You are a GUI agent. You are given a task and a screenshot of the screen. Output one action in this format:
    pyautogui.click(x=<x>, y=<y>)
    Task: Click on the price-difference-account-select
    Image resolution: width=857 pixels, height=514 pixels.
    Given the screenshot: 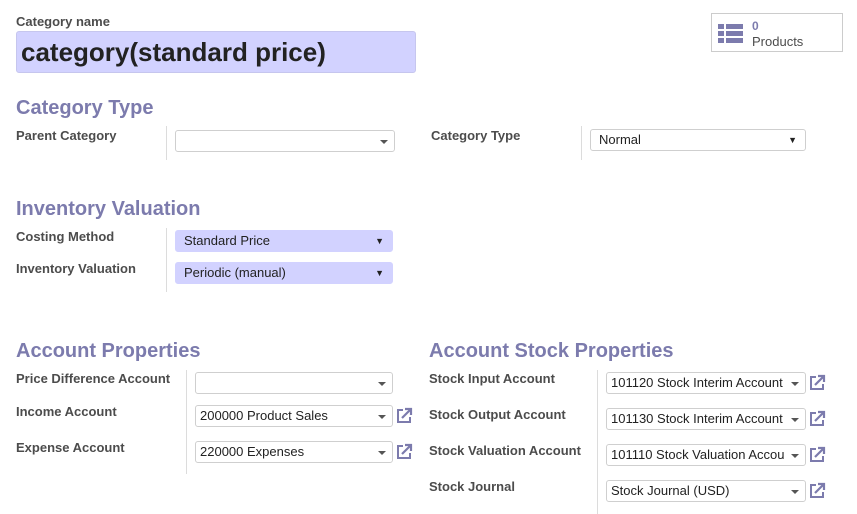 What is the action you would take?
    pyautogui.click(x=294, y=383)
    